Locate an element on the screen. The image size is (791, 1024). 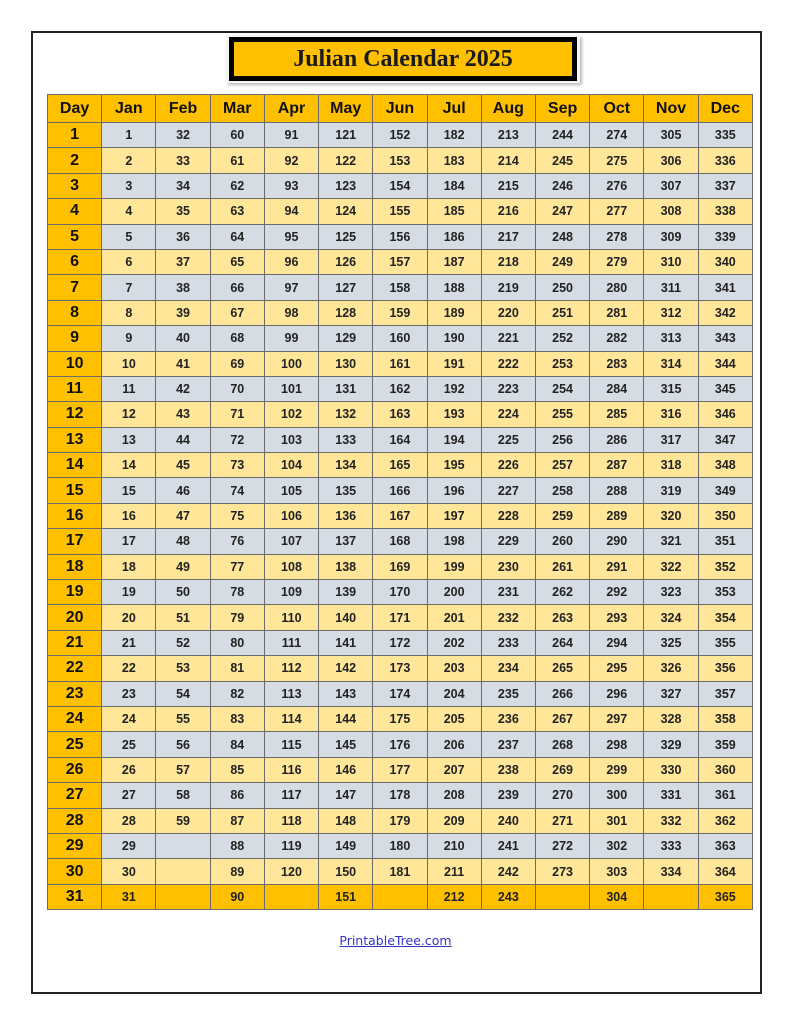
julian-day-cell: 236 is located at coordinates (508, 719).